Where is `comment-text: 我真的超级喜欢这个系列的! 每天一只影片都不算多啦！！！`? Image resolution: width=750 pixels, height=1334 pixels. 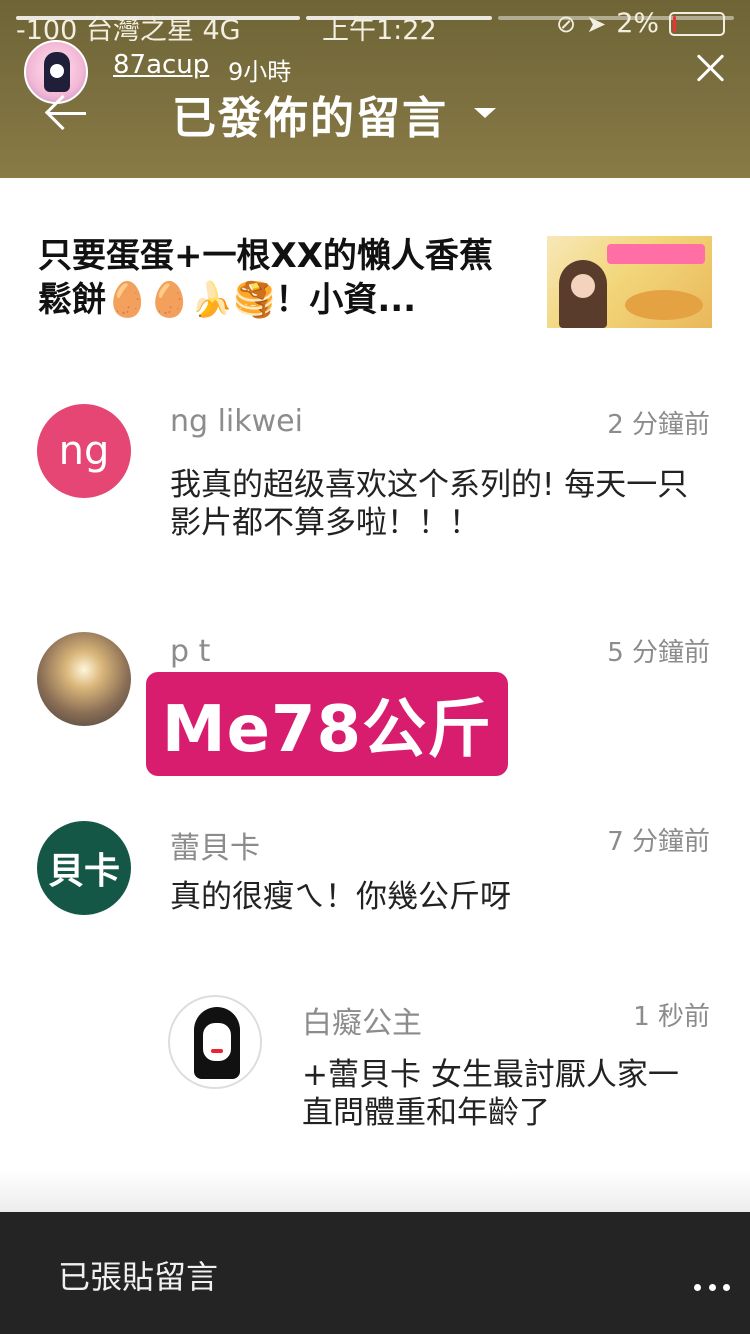 comment-text: 我真的超级喜欢这个系列的! 每天一只影片都不算多啦！！！ is located at coordinates (429, 504).